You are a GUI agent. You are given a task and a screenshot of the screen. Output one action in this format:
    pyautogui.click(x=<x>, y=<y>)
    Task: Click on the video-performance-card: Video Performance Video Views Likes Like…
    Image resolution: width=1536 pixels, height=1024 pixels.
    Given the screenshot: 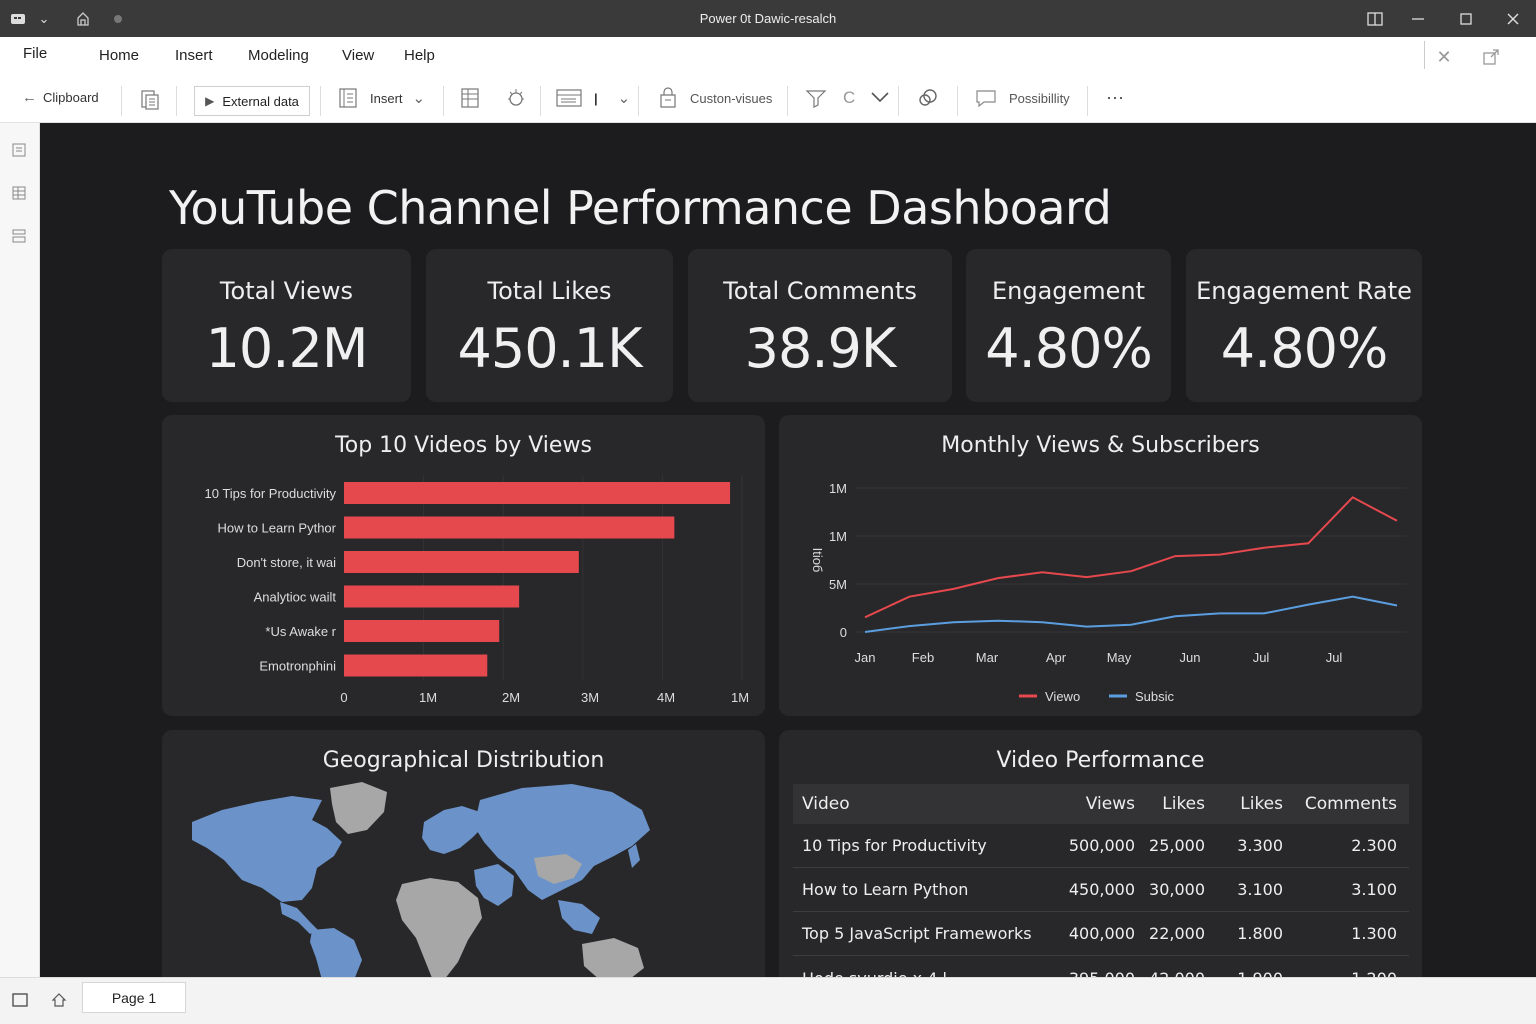 What is the action you would take?
    pyautogui.click(x=1100, y=853)
    